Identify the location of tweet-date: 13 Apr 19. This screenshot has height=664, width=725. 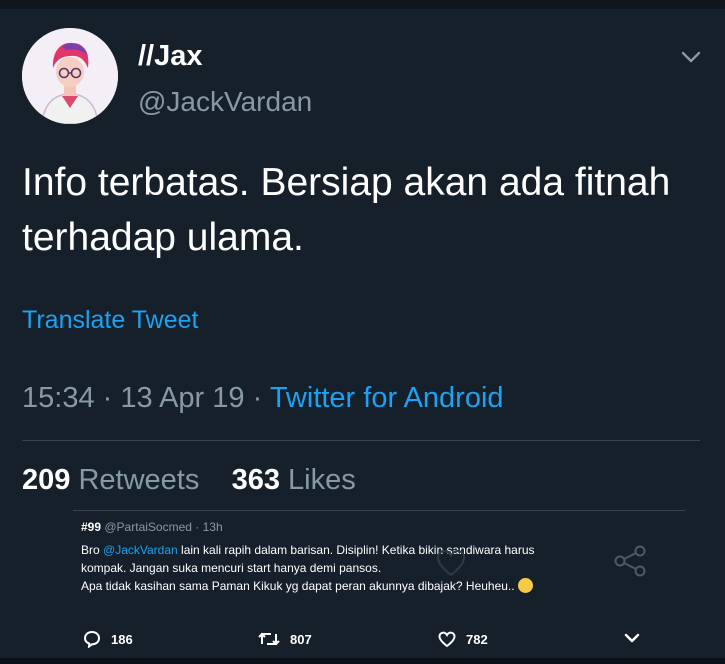
(182, 398).